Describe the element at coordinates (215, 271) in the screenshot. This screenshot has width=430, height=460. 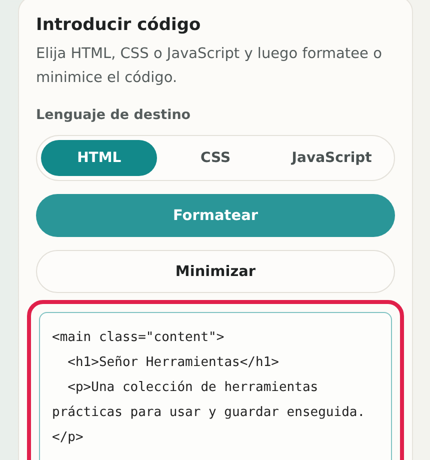
I see `minify-button: Minimizar` at that location.